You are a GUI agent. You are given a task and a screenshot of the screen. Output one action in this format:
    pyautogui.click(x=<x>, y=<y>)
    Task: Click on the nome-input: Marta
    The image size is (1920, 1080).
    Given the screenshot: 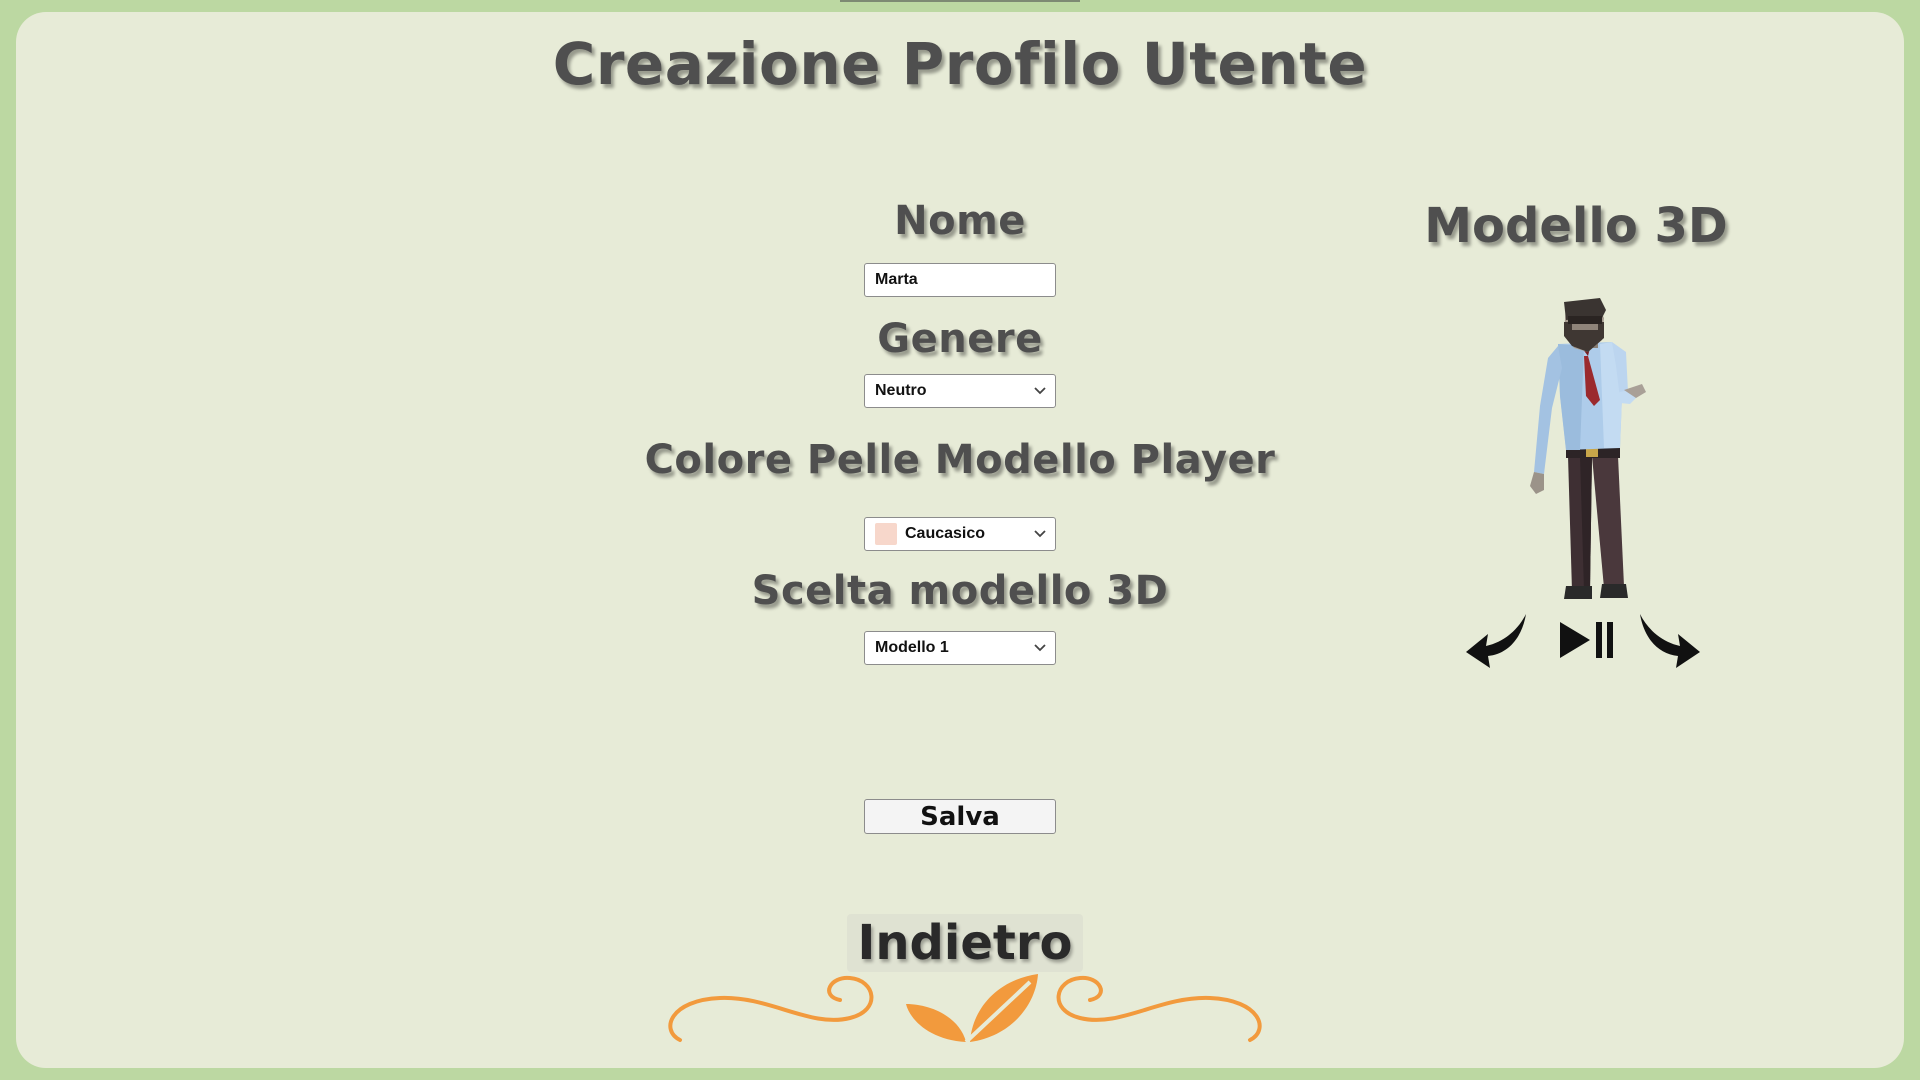 What is the action you would take?
    pyautogui.click(x=960, y=280)
    